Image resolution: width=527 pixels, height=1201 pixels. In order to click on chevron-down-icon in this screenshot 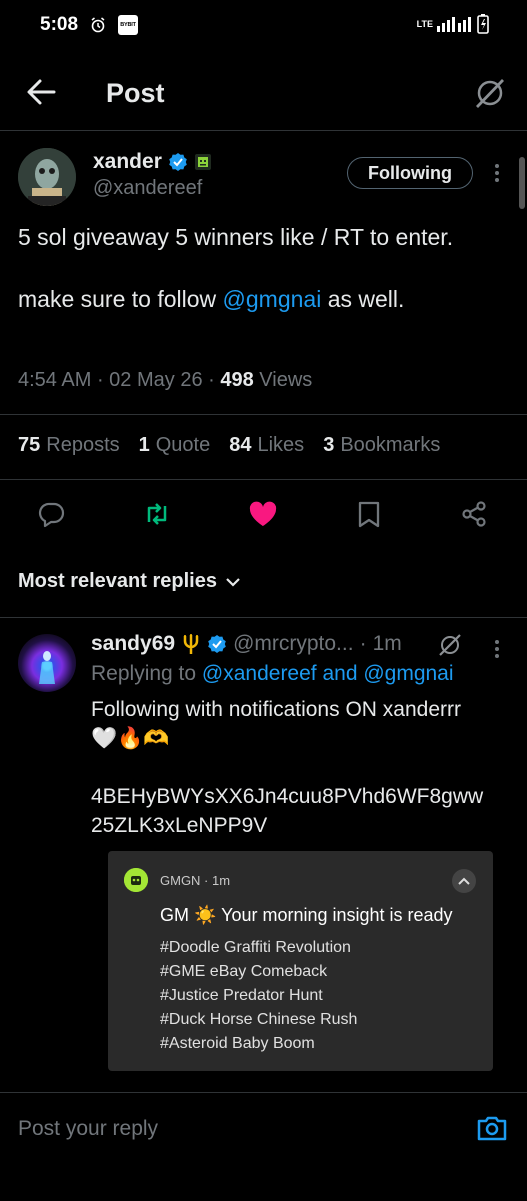, I will do `click(233, 582)`.